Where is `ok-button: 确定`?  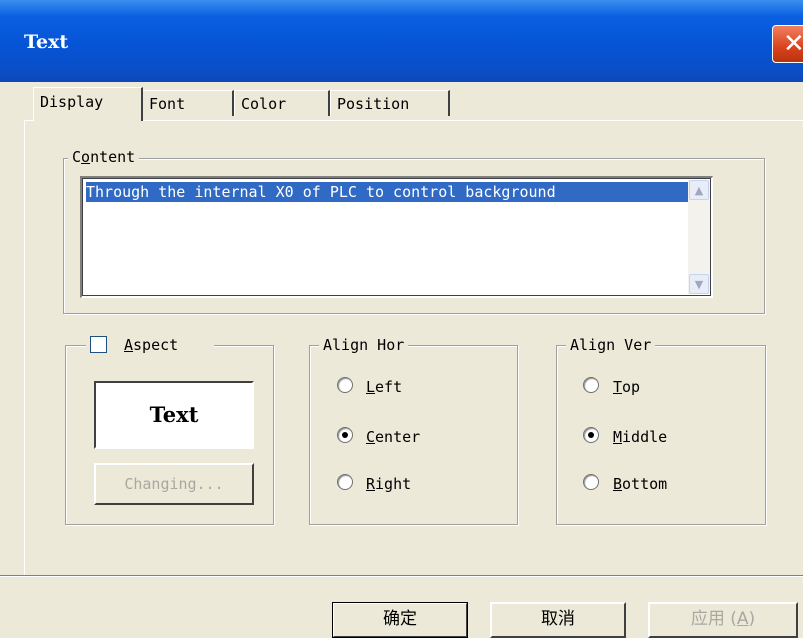
ok-button: 确定 is located at coordinates (400, 620).